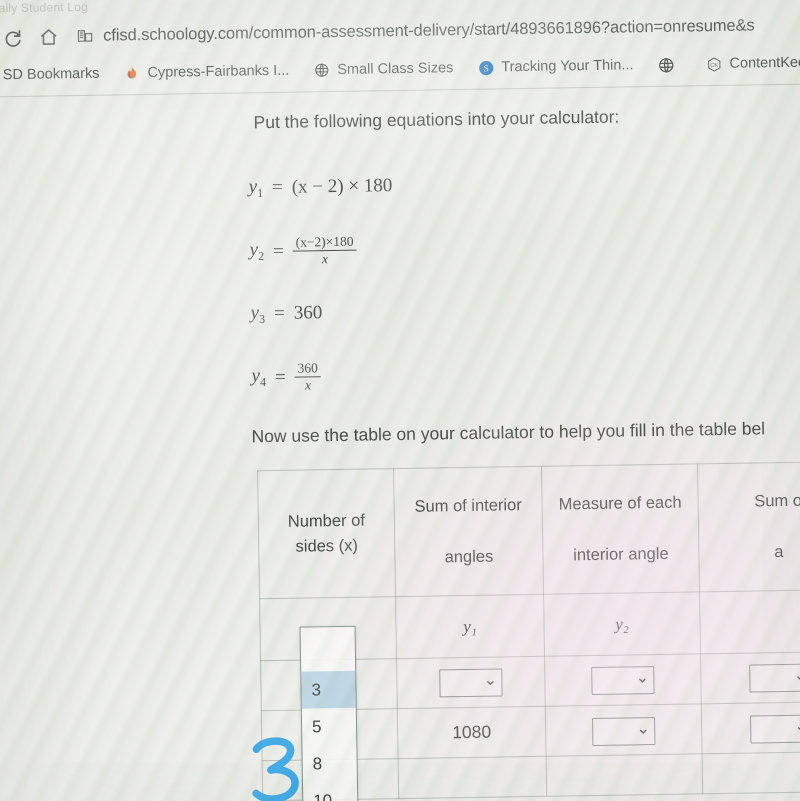 The image size is (800, 801). I want to click on equation-subscript: 1, so click(260, 193).